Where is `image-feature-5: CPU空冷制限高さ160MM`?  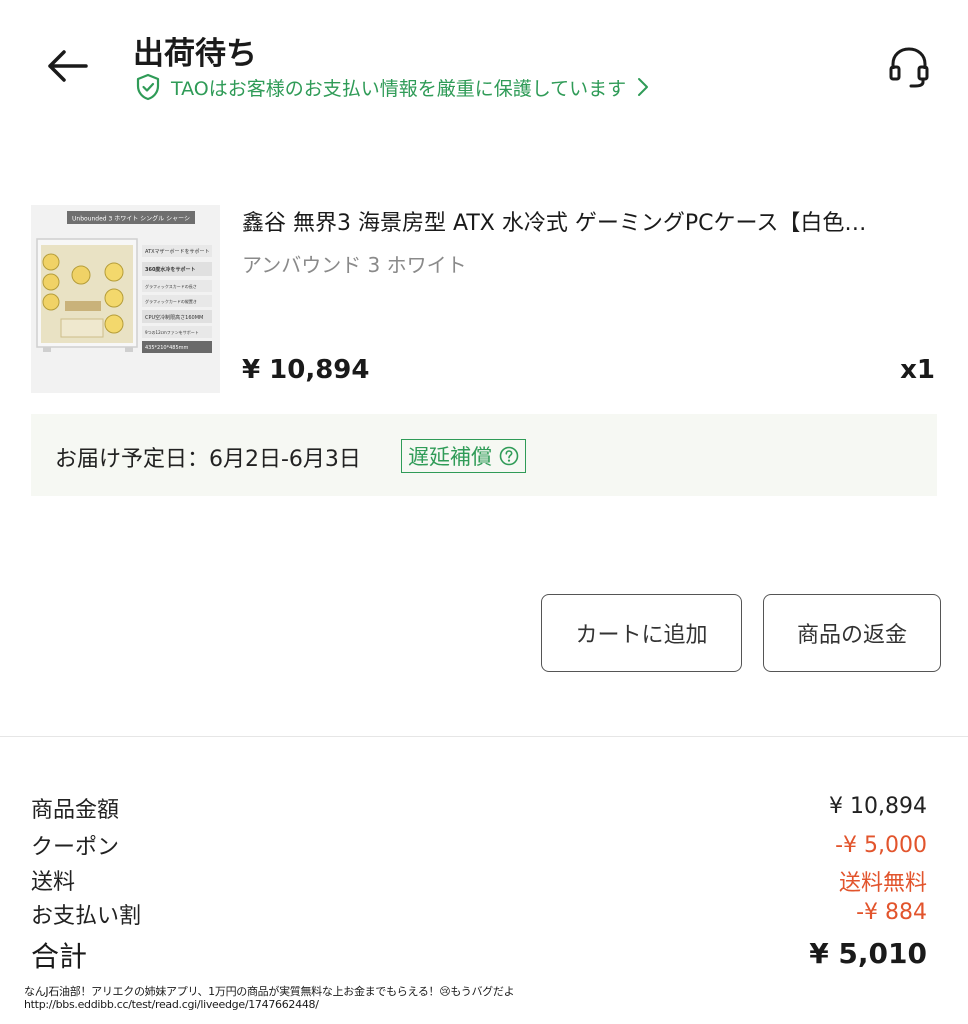 image-feature-5: CPU空冷制限高さ160MM is located at coordinates (174, 317).